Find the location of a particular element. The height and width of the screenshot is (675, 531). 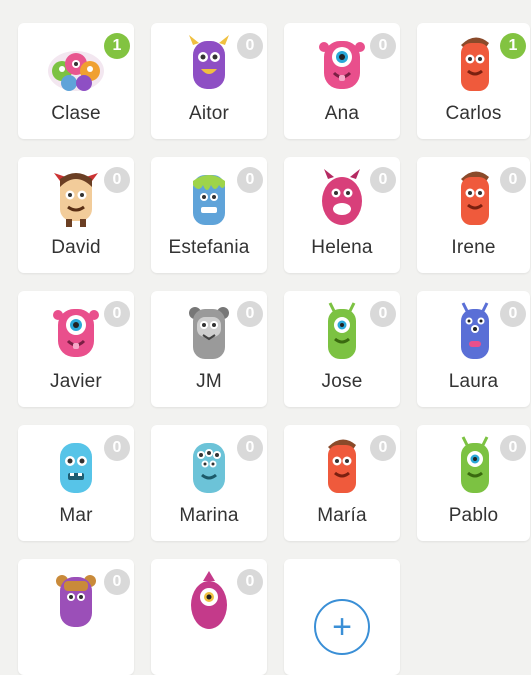

student-card: 0 David is located at coordinates (76, 215).